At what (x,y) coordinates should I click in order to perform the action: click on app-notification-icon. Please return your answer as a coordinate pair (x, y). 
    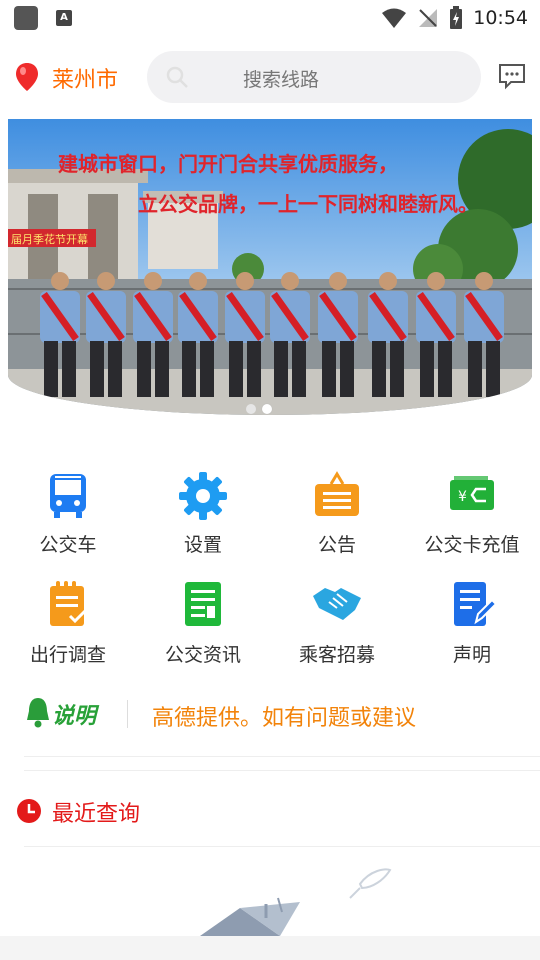
    Looking at the image, I should click on (26, 18).